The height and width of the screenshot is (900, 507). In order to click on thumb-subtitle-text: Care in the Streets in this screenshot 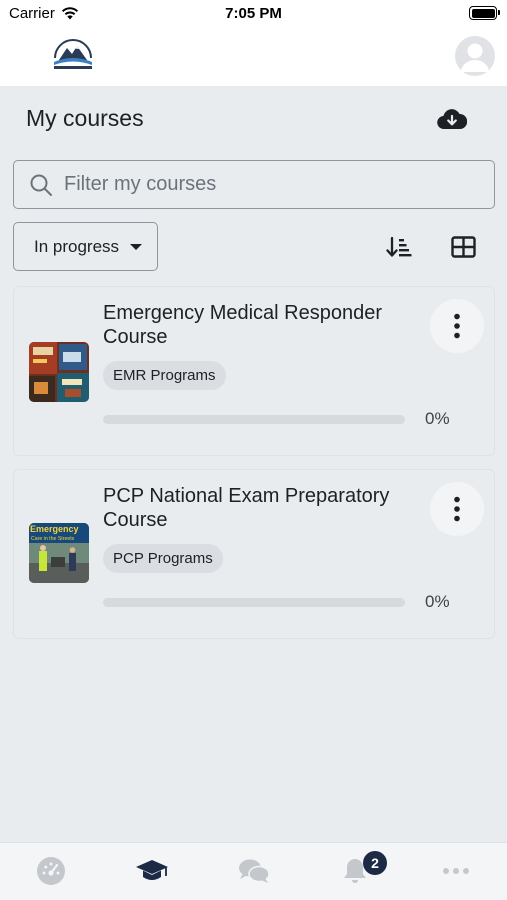, I will do `click(53, 539)`.